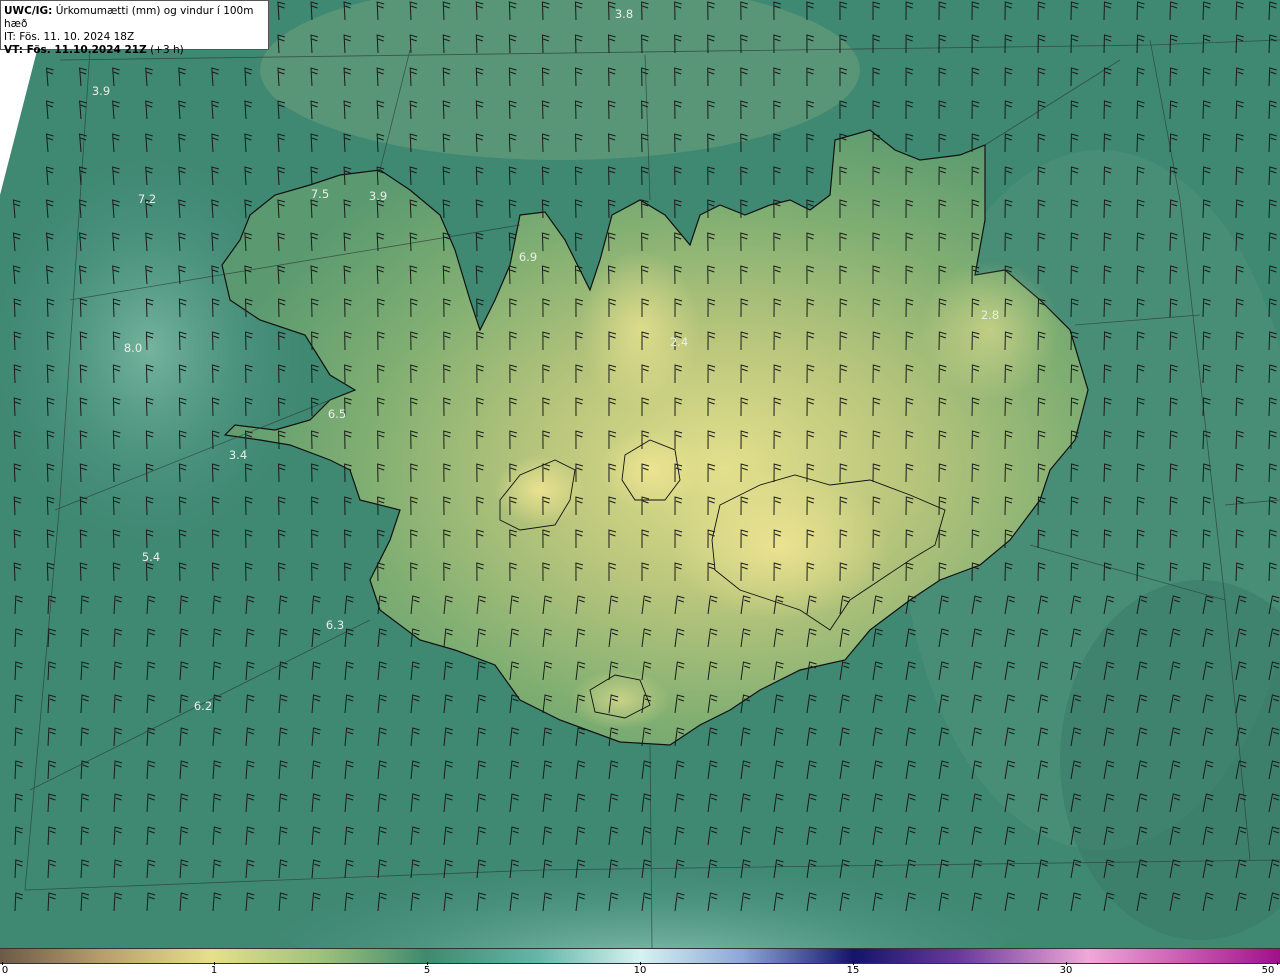 The height and width of the screenshot is (978, 1280). What do you see at coordinates (335, 625) in the screenshot?
I see `map-value-label: 6.3` at bounding box center [335, 625].